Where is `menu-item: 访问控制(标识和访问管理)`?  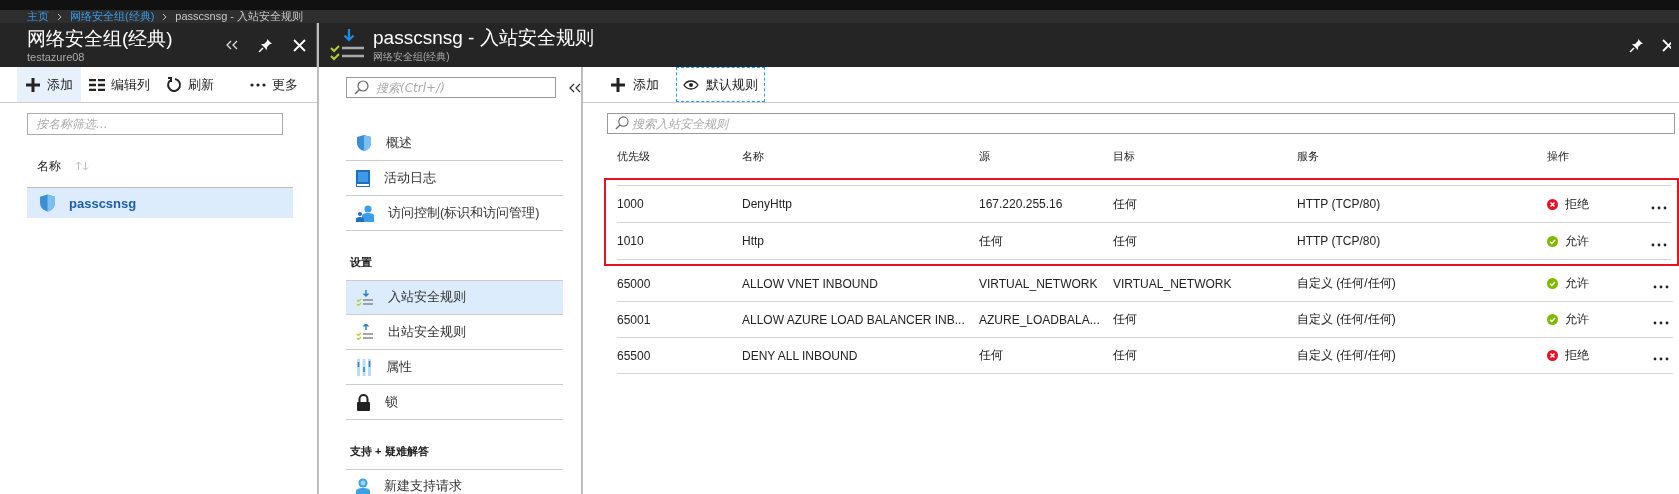 menu-item: 访问控制(标识和访问管理) is located at coordinates (454, 213).